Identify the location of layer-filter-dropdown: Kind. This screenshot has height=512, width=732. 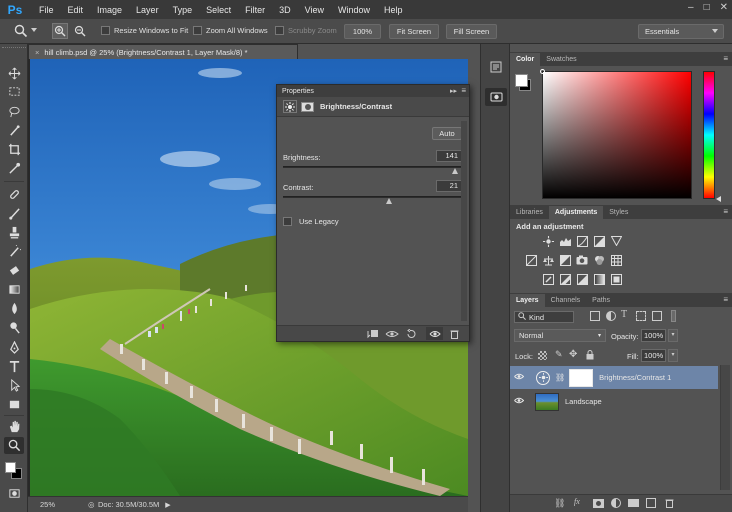
(544, 317).